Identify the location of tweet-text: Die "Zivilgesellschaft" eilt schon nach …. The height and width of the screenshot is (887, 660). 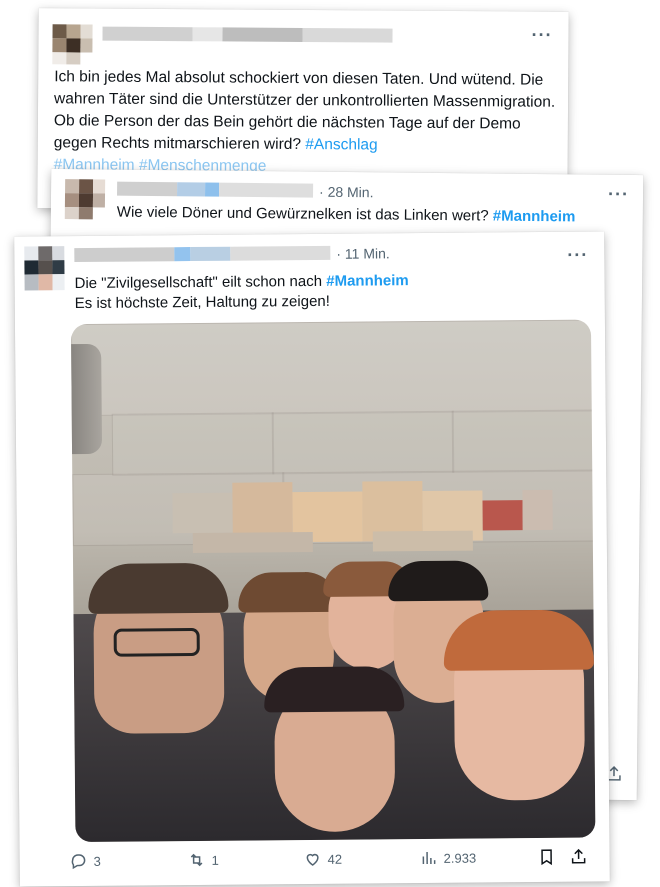
(241, 292).